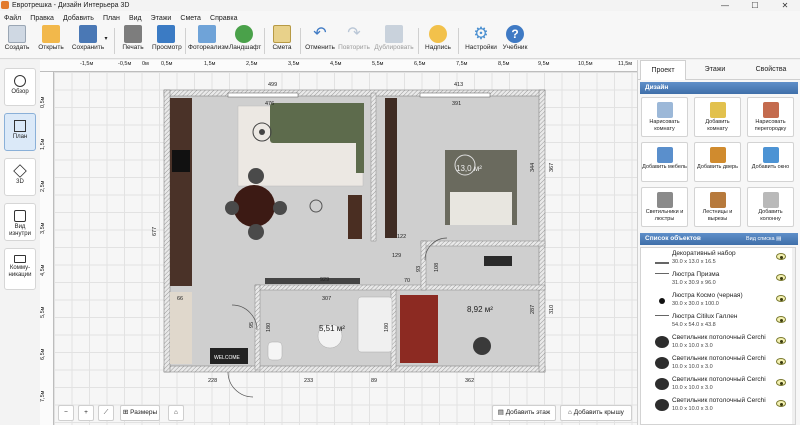 The width and height of the screenshot is (800, 425). Describe the element at coordinates (770, 117) in the screenshot. I see `draw-partition-button: Нарисовать перегородку` at that location.